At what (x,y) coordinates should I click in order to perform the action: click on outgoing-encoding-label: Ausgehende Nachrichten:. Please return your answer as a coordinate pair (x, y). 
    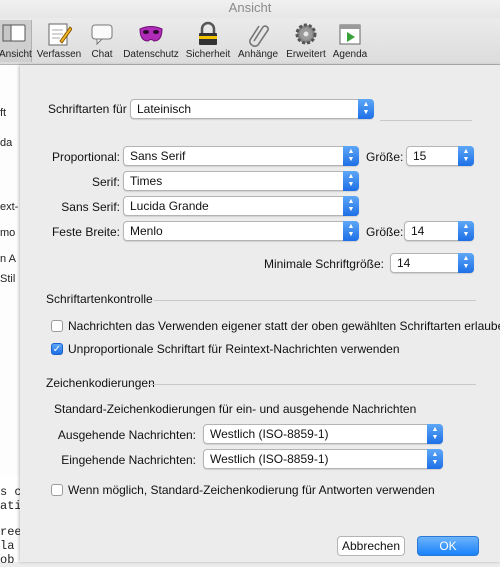
    Looking at the image, I should click on (126, 435).